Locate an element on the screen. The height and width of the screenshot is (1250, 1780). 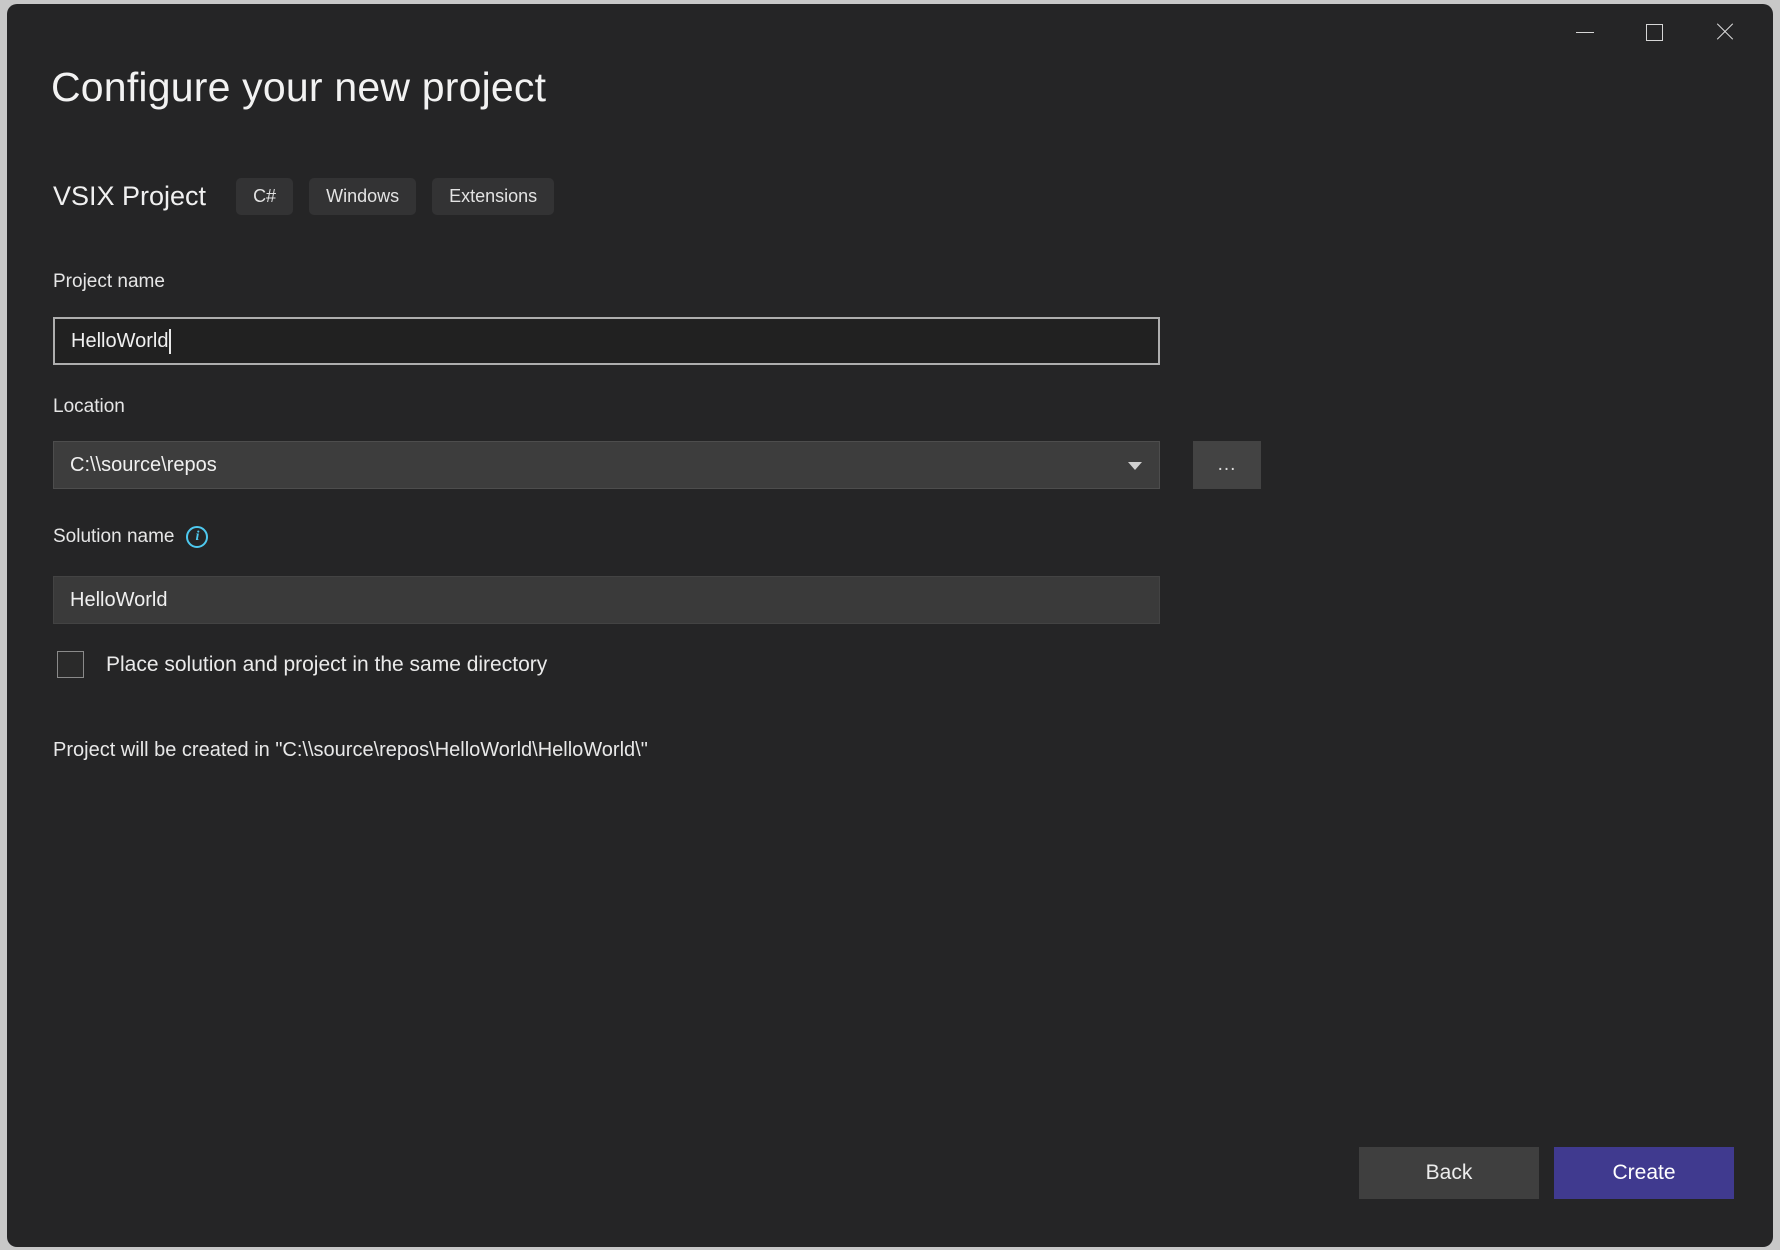
solution-name-label-text: Solution name is located at coordinates (114, 536).